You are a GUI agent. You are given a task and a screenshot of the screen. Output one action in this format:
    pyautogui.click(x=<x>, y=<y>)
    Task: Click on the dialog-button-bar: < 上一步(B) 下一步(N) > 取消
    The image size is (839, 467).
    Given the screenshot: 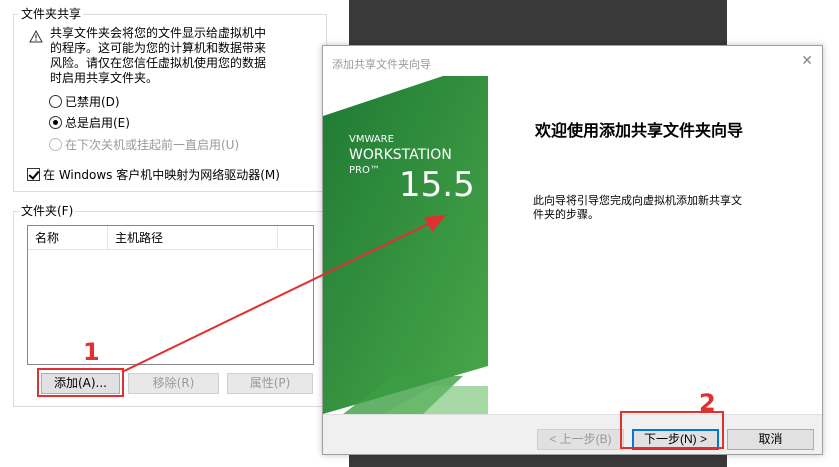 What is the action you would take?
    pyautogui.click(x=572, y=434)
    